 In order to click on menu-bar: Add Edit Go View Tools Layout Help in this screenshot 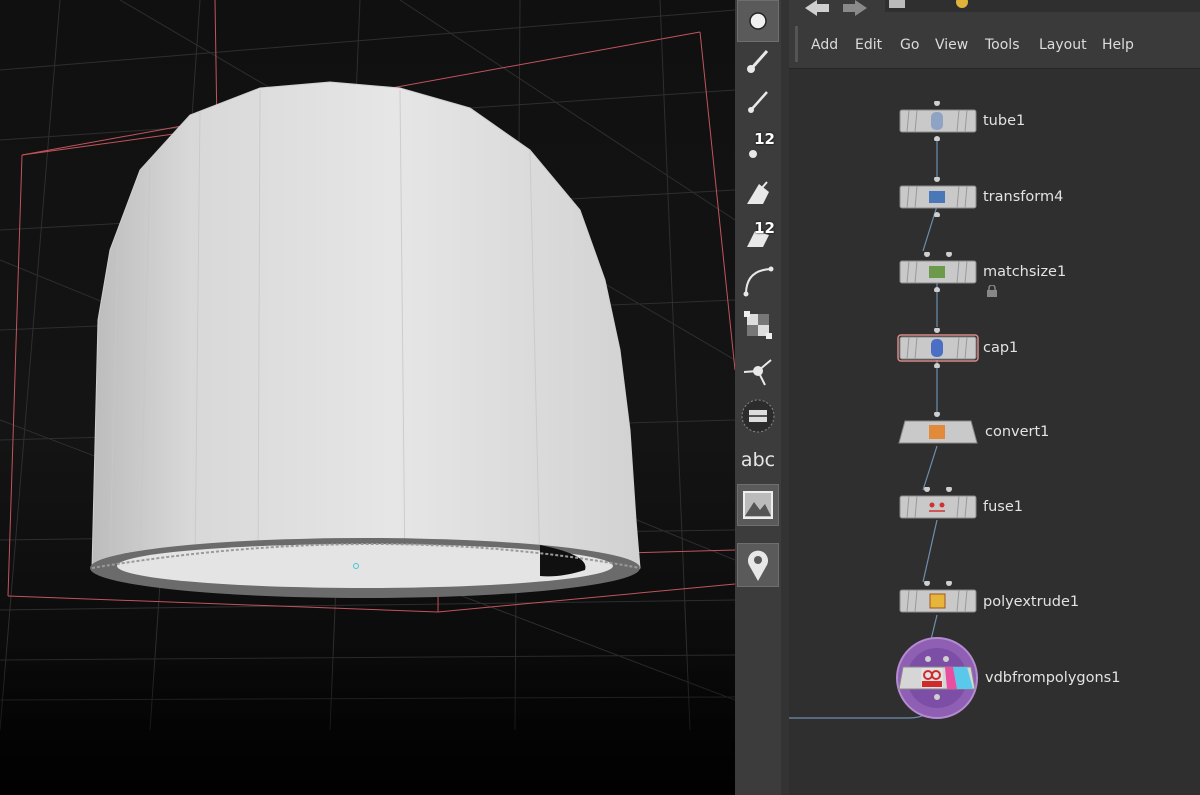, I will do `click(994, 44)`.